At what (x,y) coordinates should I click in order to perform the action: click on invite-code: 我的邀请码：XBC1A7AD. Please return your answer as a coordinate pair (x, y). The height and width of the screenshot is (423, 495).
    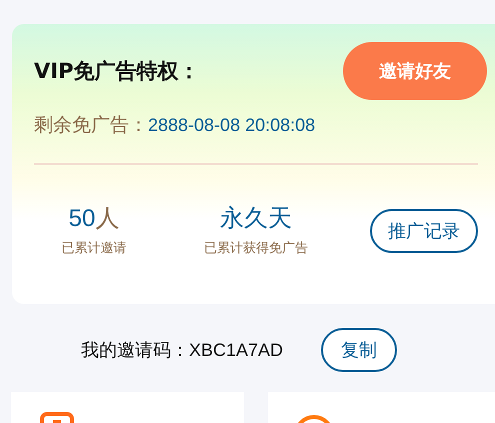
    Looking at the image, I should click on (182, 350).